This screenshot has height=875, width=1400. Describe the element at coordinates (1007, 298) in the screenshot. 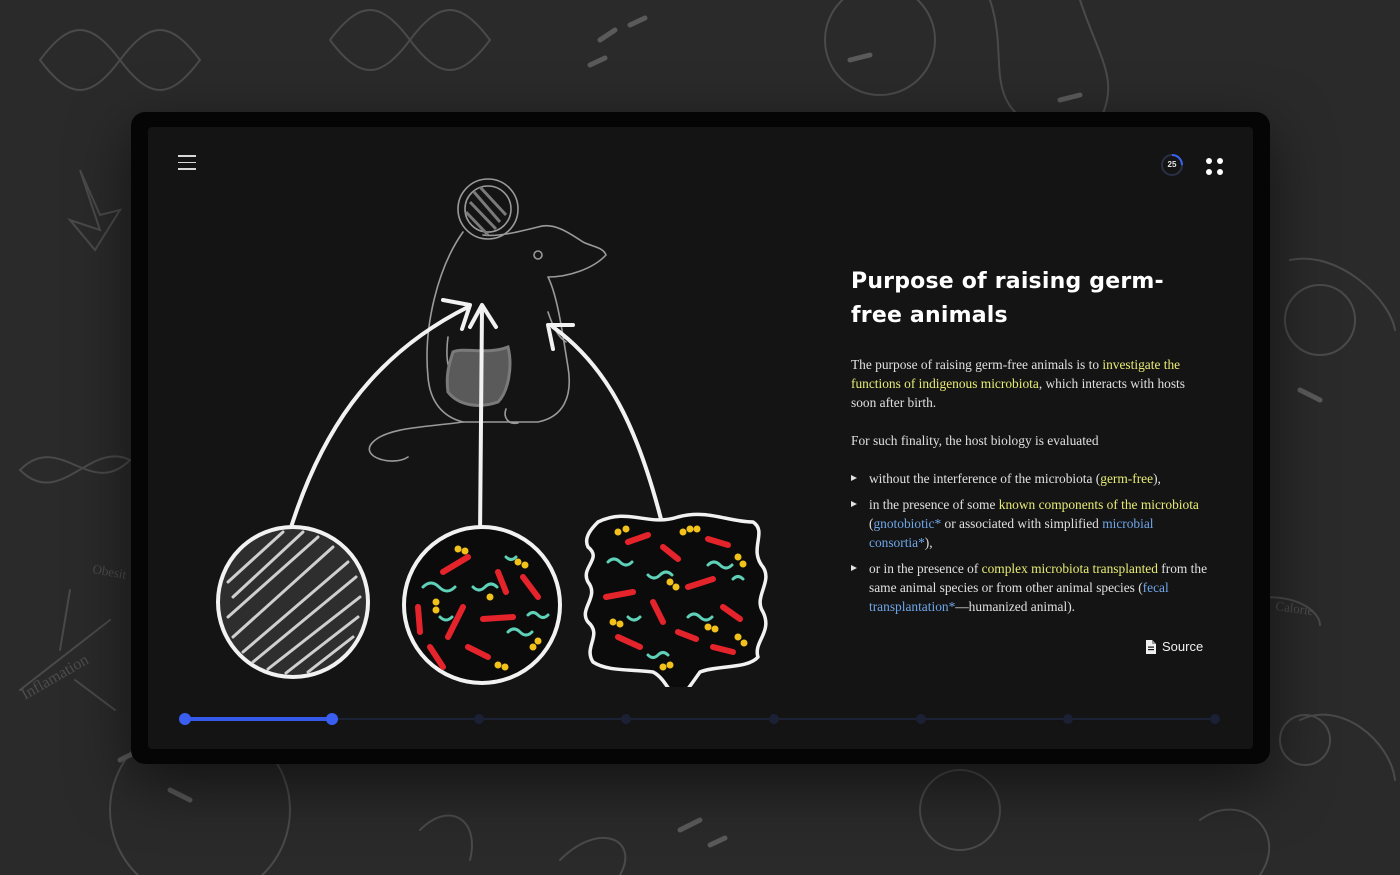

I see `slide-title: Purpose of raising germ-free animals` at that location.